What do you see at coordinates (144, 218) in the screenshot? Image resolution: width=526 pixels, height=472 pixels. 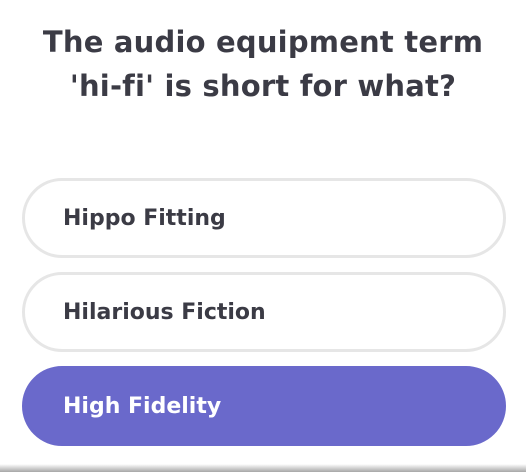 I see `answer-option-label: Hippo Fitting` at bounding box center [144, 218].